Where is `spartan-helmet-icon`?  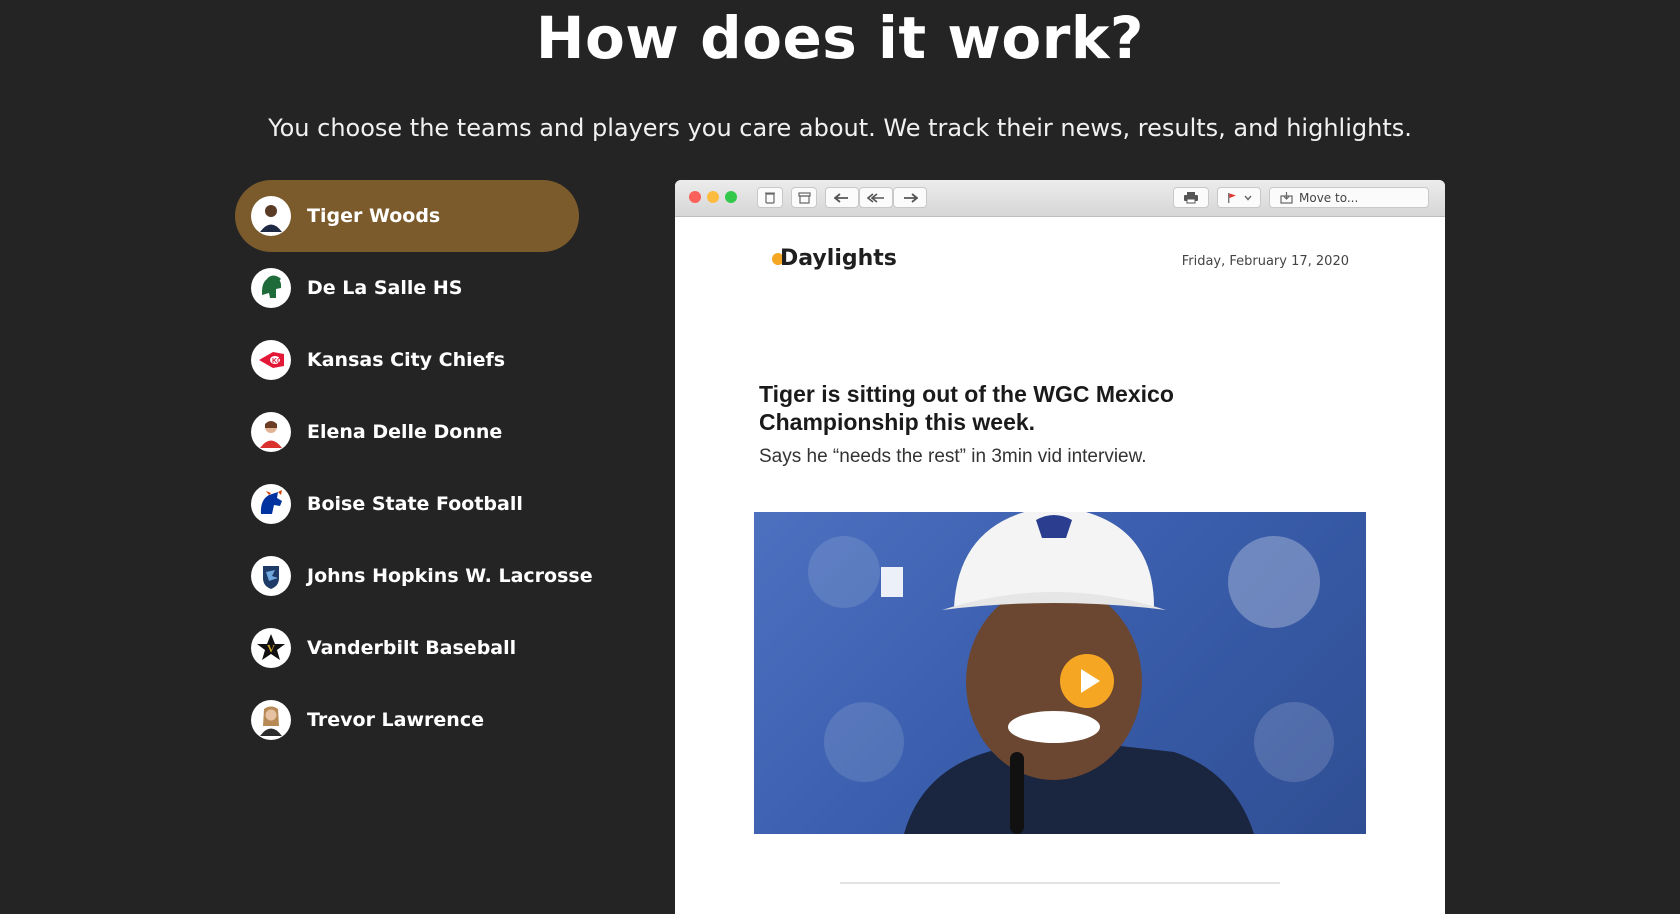
spartan-helmet-icon is located at coordinates (271, 288).